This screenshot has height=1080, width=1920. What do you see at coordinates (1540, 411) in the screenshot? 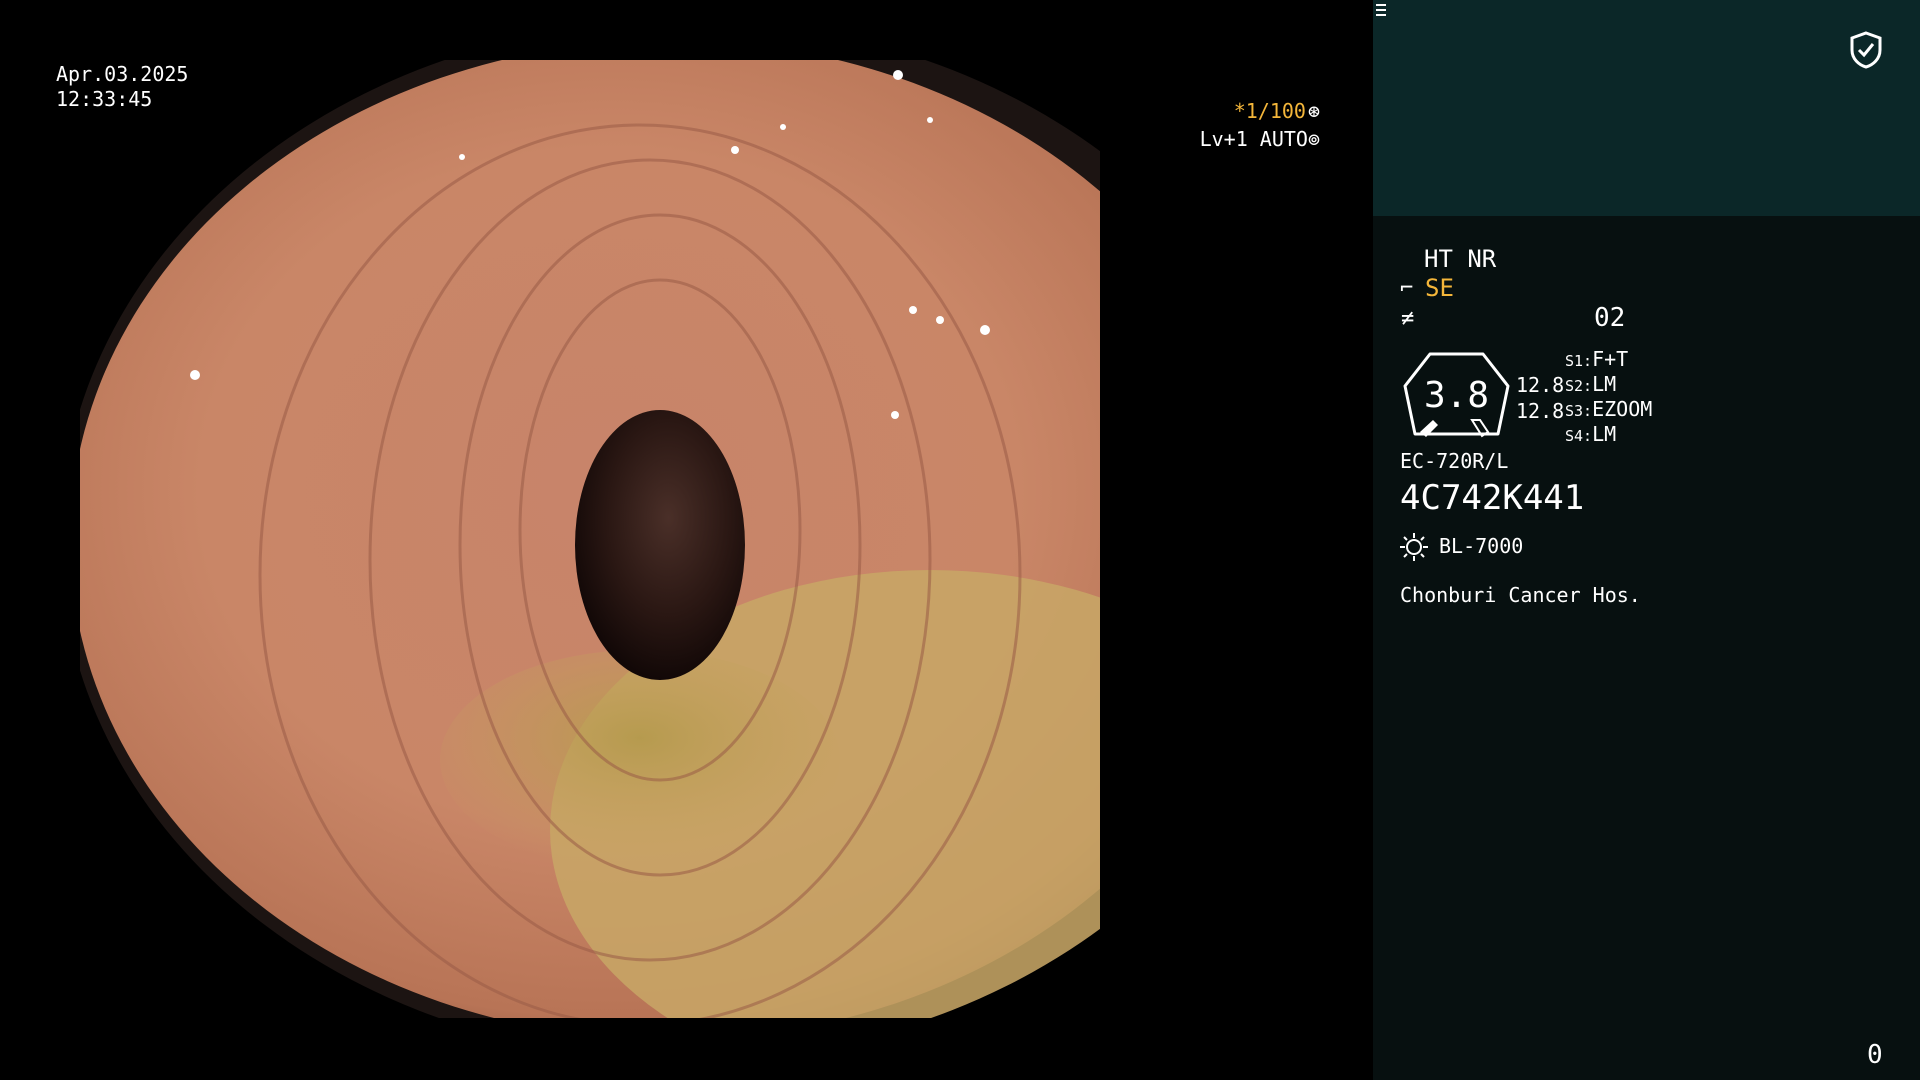
I see `value-2: 12.8` at bounding box center [1540, 411].